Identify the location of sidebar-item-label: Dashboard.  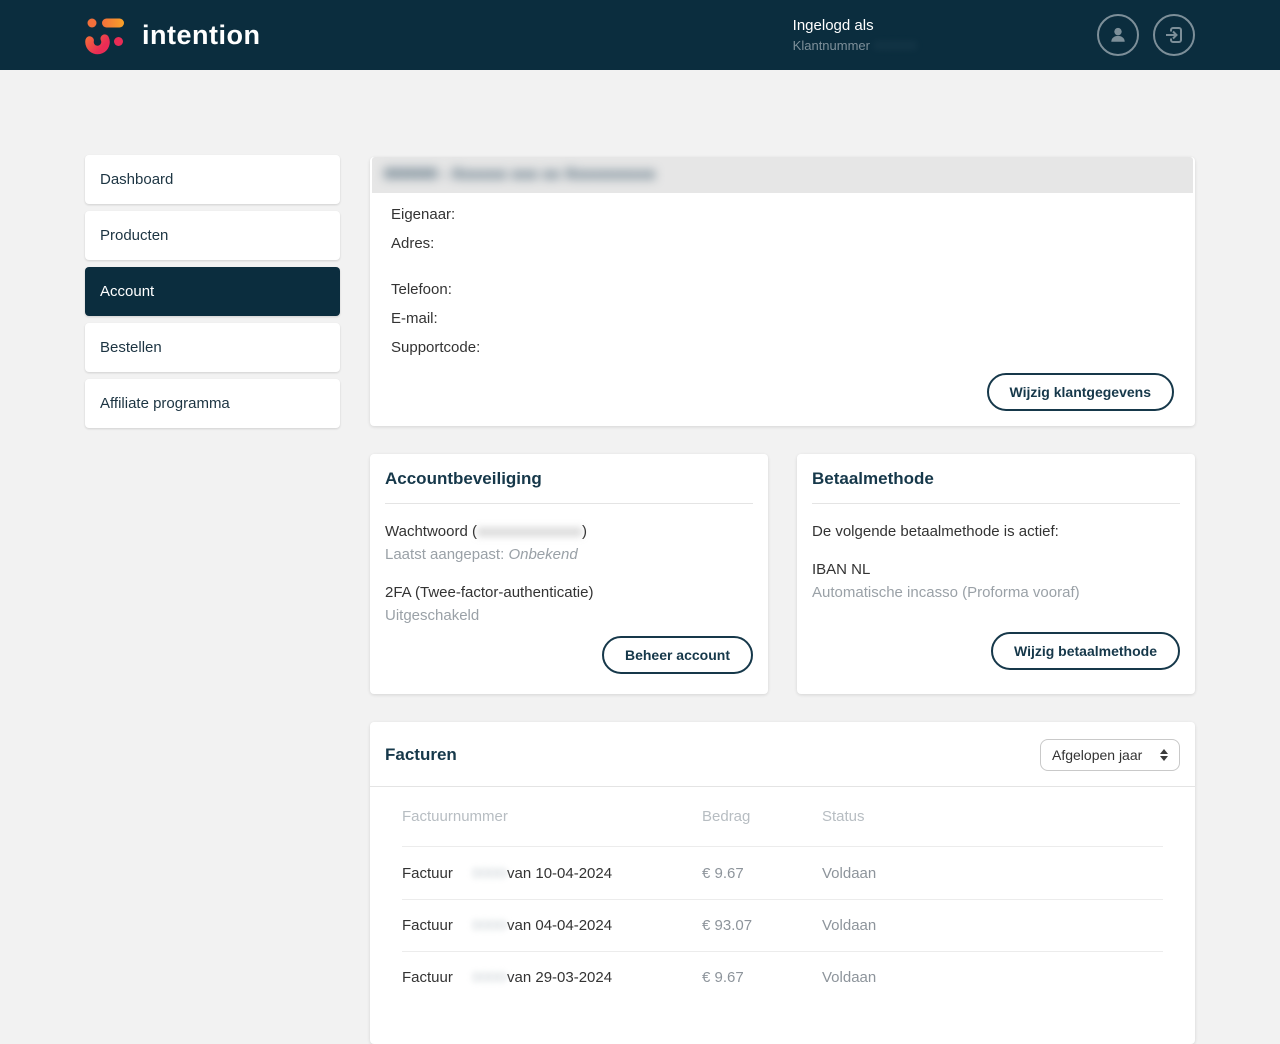
(137, 179).